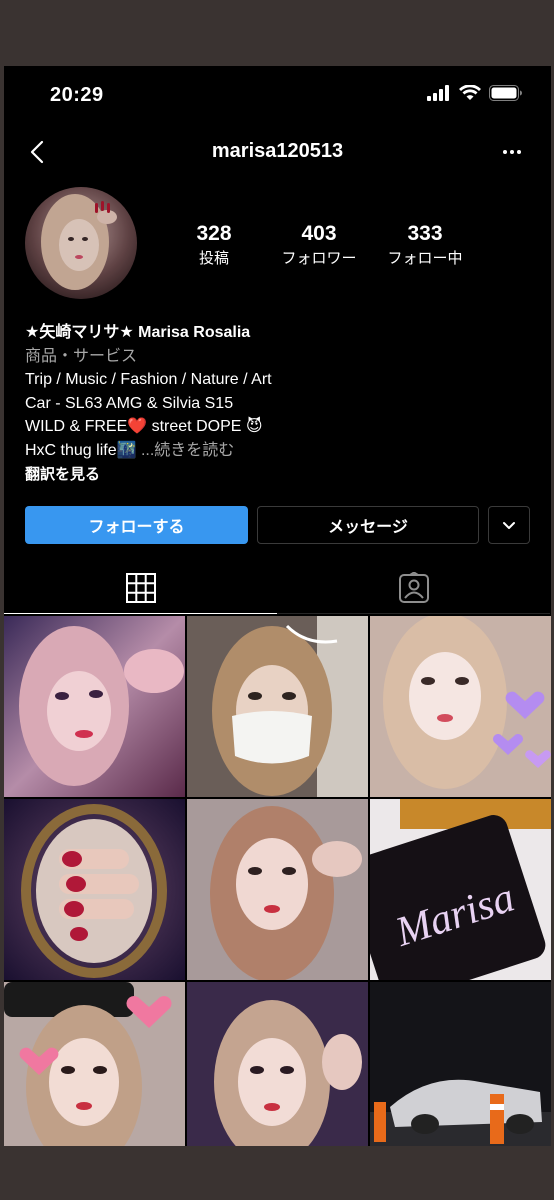 This screenshot has height=1200, width=554. Describe the element at coordinates (138, 332) in the screenshot. I see `profile-display-name: ★矢崎マリサ★ Marisa Rosalia` at that location.